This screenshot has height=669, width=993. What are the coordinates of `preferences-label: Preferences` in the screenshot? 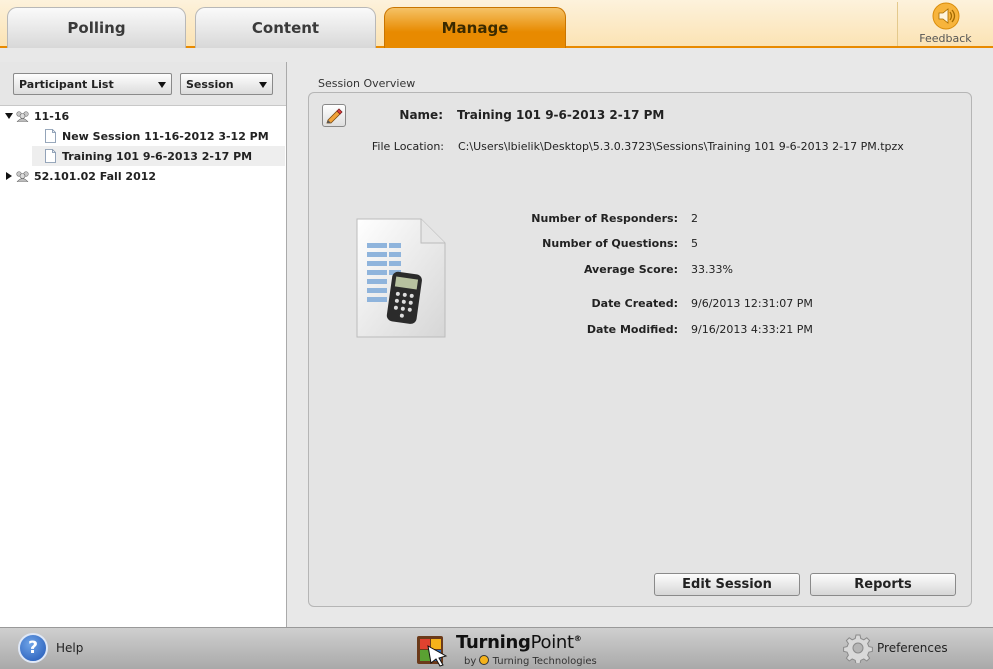 It's located at (912, 648).